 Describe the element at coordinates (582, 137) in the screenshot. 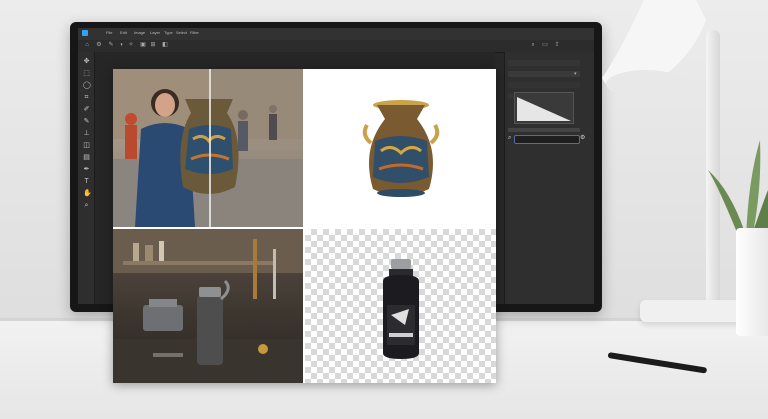

I see `settings-icon: ⚙` at that location.